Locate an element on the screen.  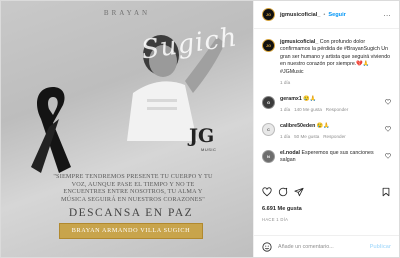
comment-meta: 1 día 140 Me gusta Responder is located at coordinates (330, 109).